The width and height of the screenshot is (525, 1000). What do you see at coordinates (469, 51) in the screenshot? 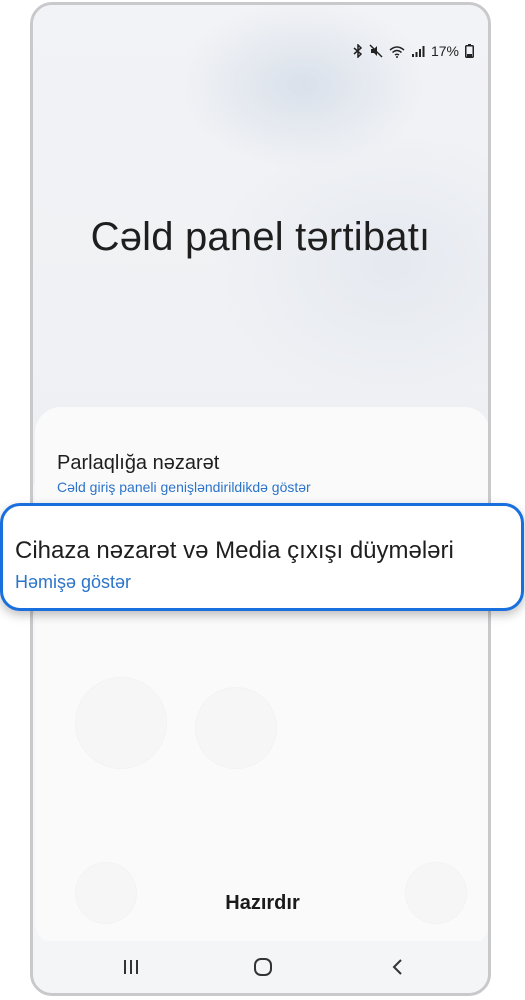
I see `battery-icon` at bounding box center [469, 51].